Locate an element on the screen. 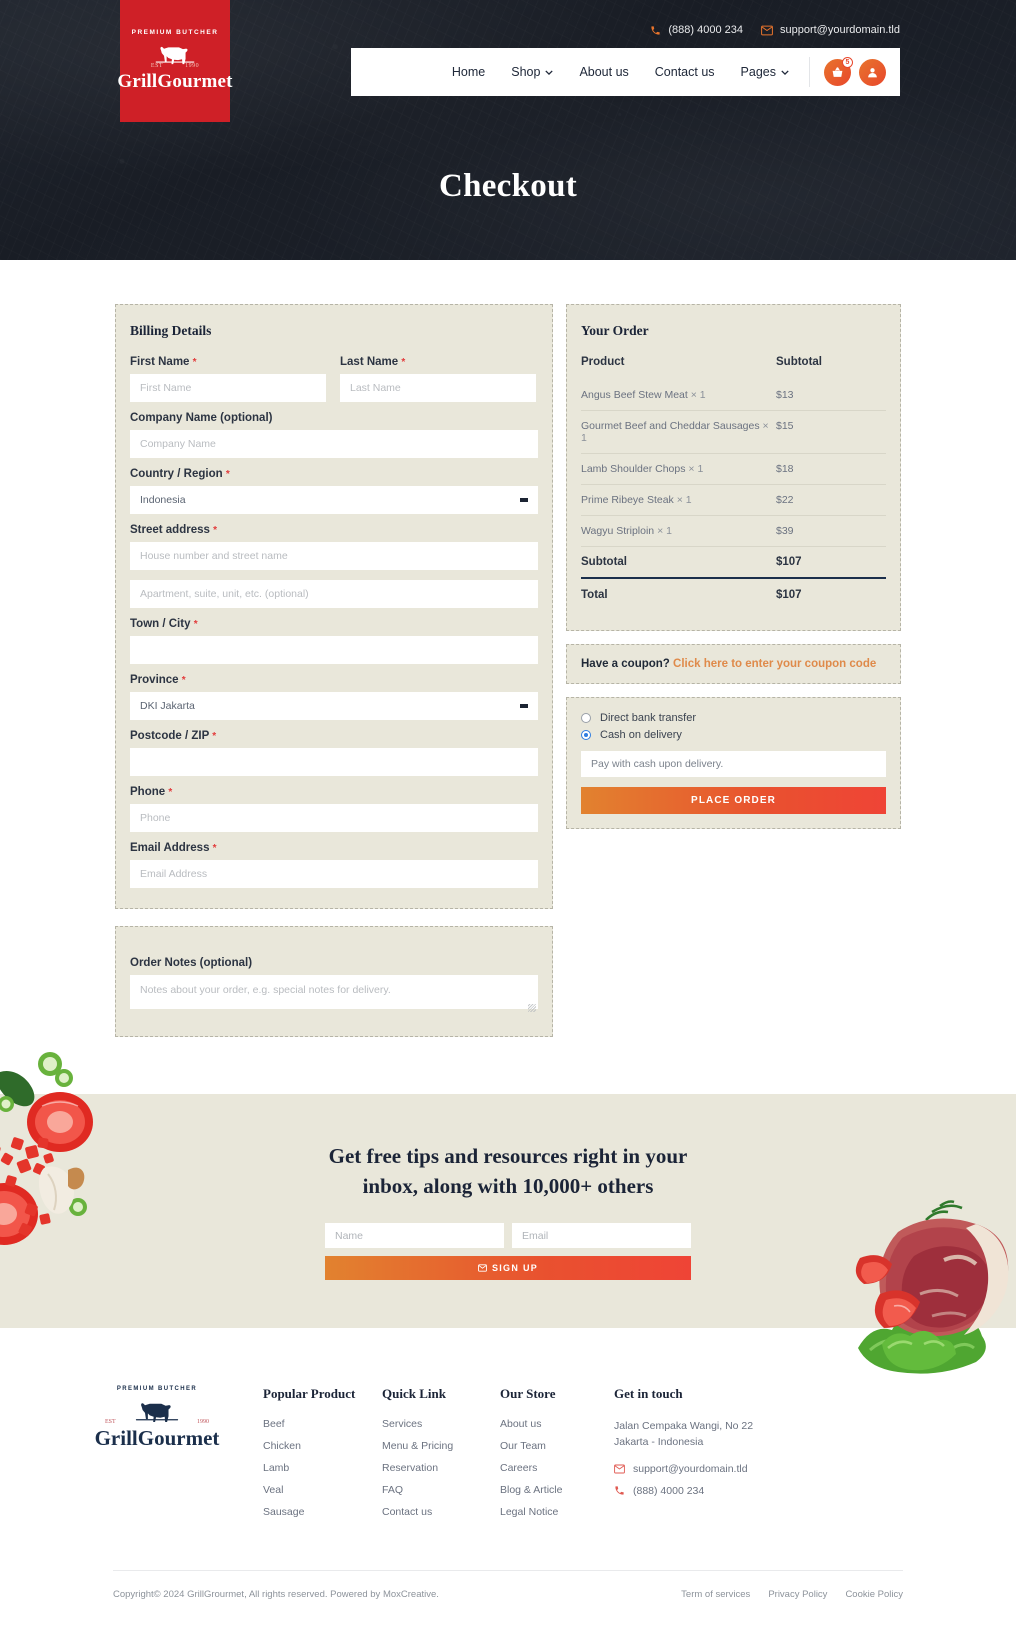 The height and width of the screenshot is (1626, 1016). nav-item-pages: Pages is located at coordinates (765, 72).